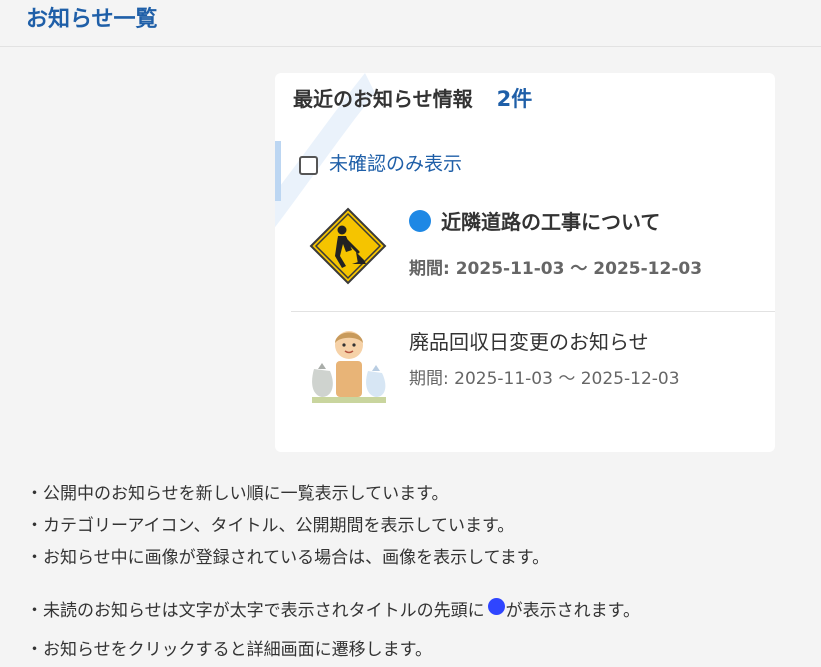 The height and width of the screenshot is (667, 821). I want to click on notice-title: 近隣道路の工事について, so click(534, 222).